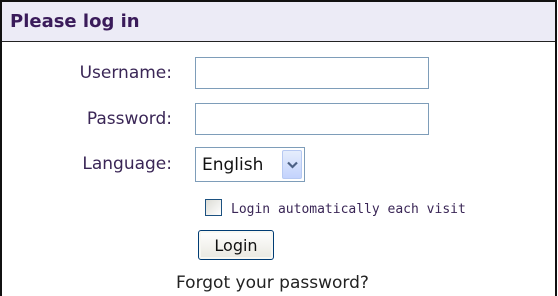 This screenshot has height=296, width=558. I want to click on username-input, so click(312, 73).